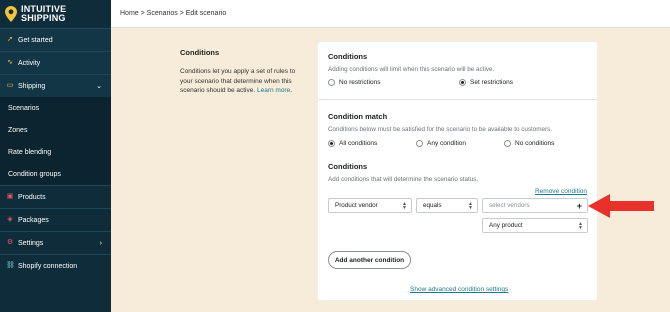  What do you see at coordinates (11, 14) in the screenshot?
I see `location-pin-icon` at bounding box center [11, 14].